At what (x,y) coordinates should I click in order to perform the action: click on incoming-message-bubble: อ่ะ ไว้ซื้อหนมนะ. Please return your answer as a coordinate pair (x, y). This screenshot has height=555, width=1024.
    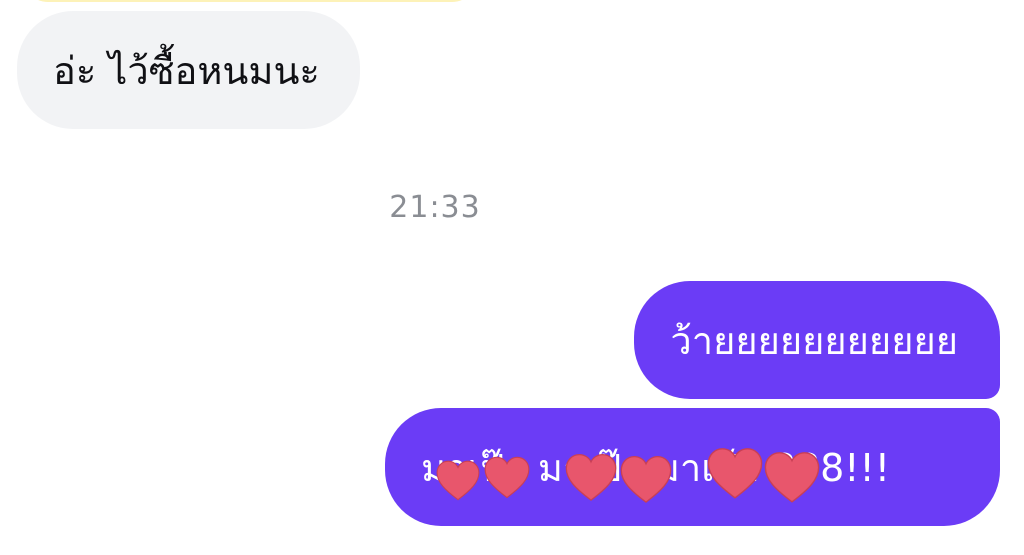
    Looking at the image, I should click on (188, 70).